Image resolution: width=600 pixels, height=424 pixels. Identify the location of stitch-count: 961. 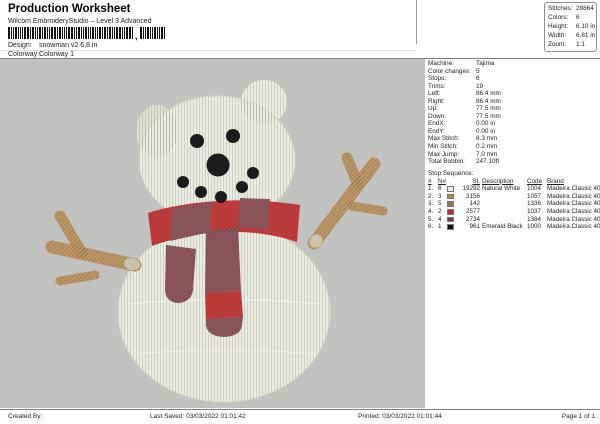
(474, 227).